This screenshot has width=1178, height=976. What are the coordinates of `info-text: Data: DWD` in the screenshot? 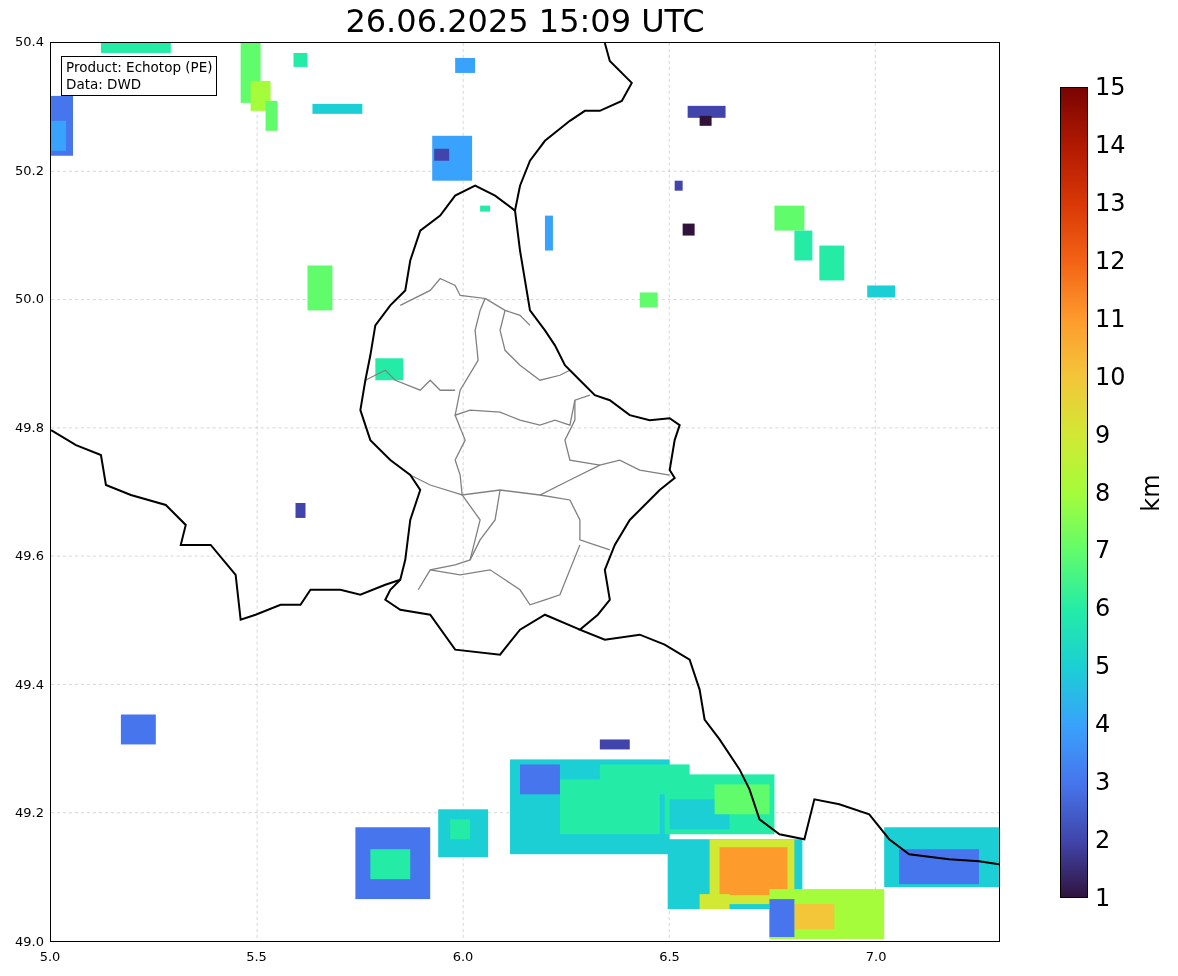 It's located at (104, 84).